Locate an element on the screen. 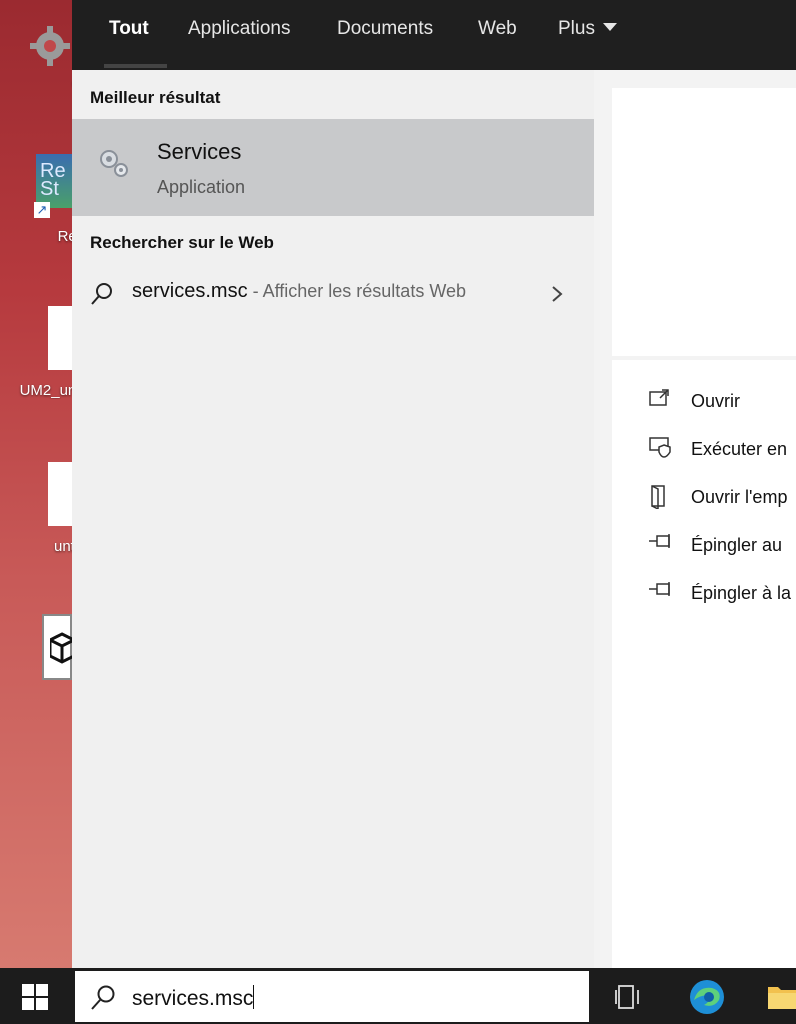  run-as-admin-icon is located at coordinates (660, 447).